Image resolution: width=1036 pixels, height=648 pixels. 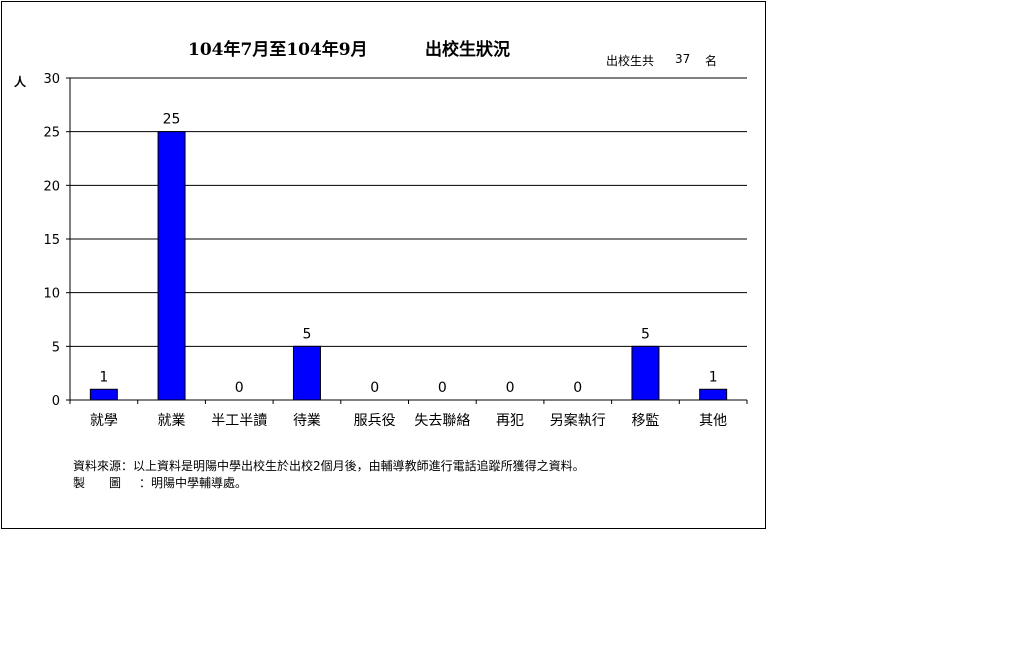 I want to click on category-label: 就業, so click(x=172, y=421).